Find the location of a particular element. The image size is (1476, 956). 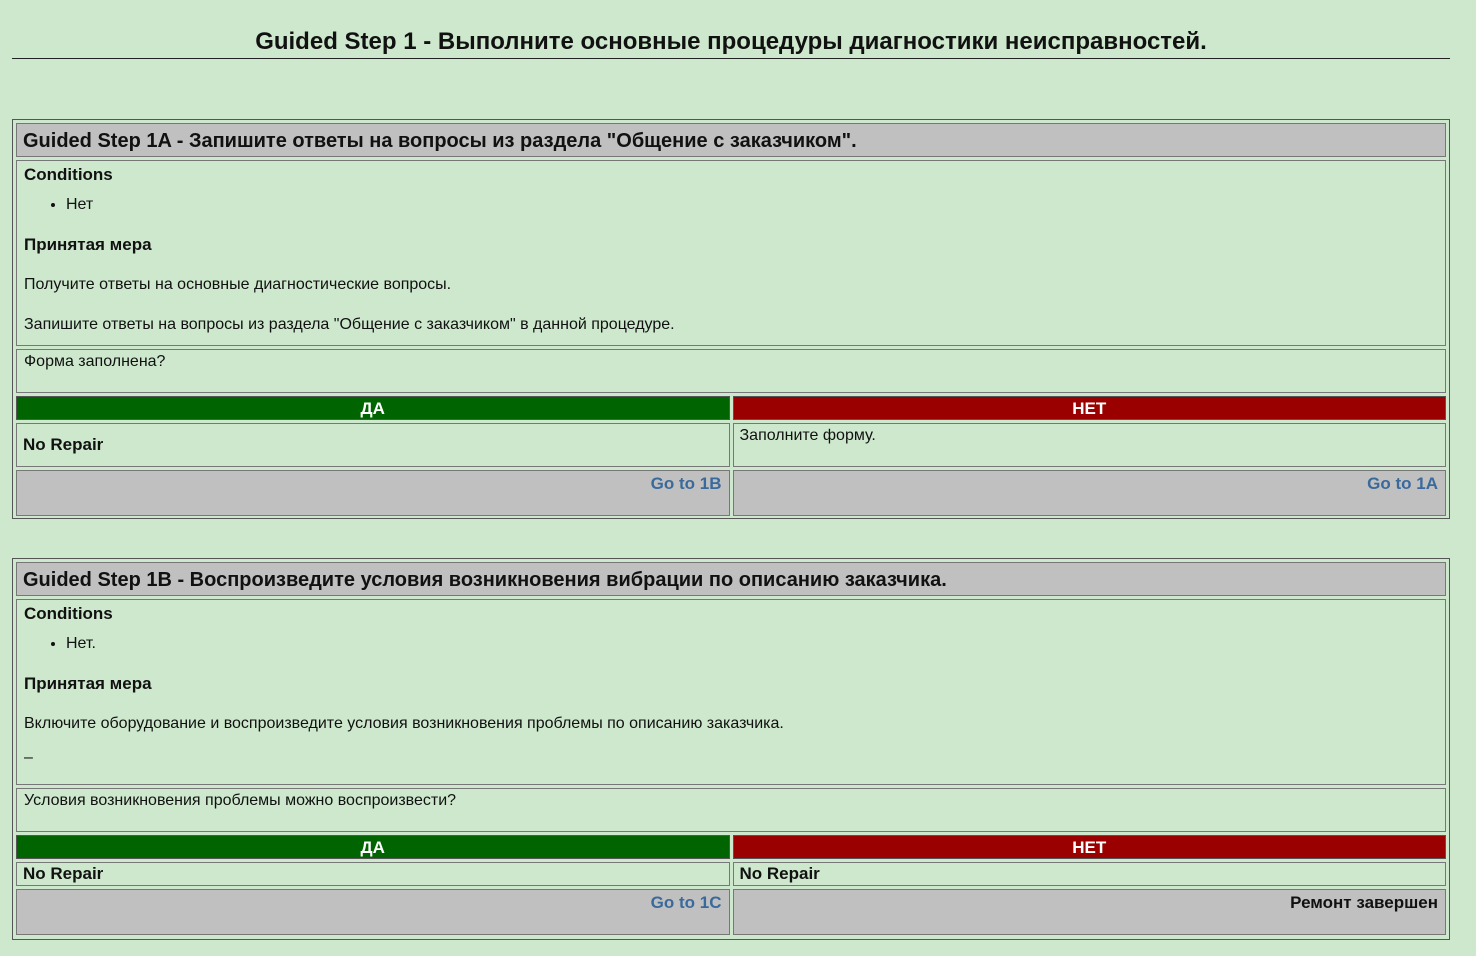

step-1b-no-header: НЕТ is located at coordinates (1089, 847).